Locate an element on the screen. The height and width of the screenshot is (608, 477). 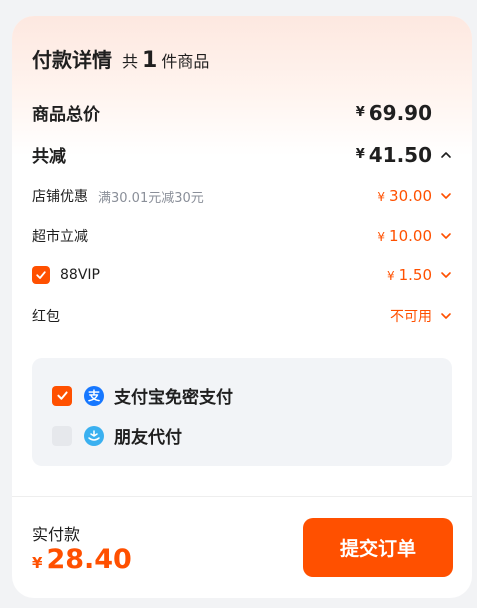
submit-order-button: 提交订单 is located at coordinates (378, 547).